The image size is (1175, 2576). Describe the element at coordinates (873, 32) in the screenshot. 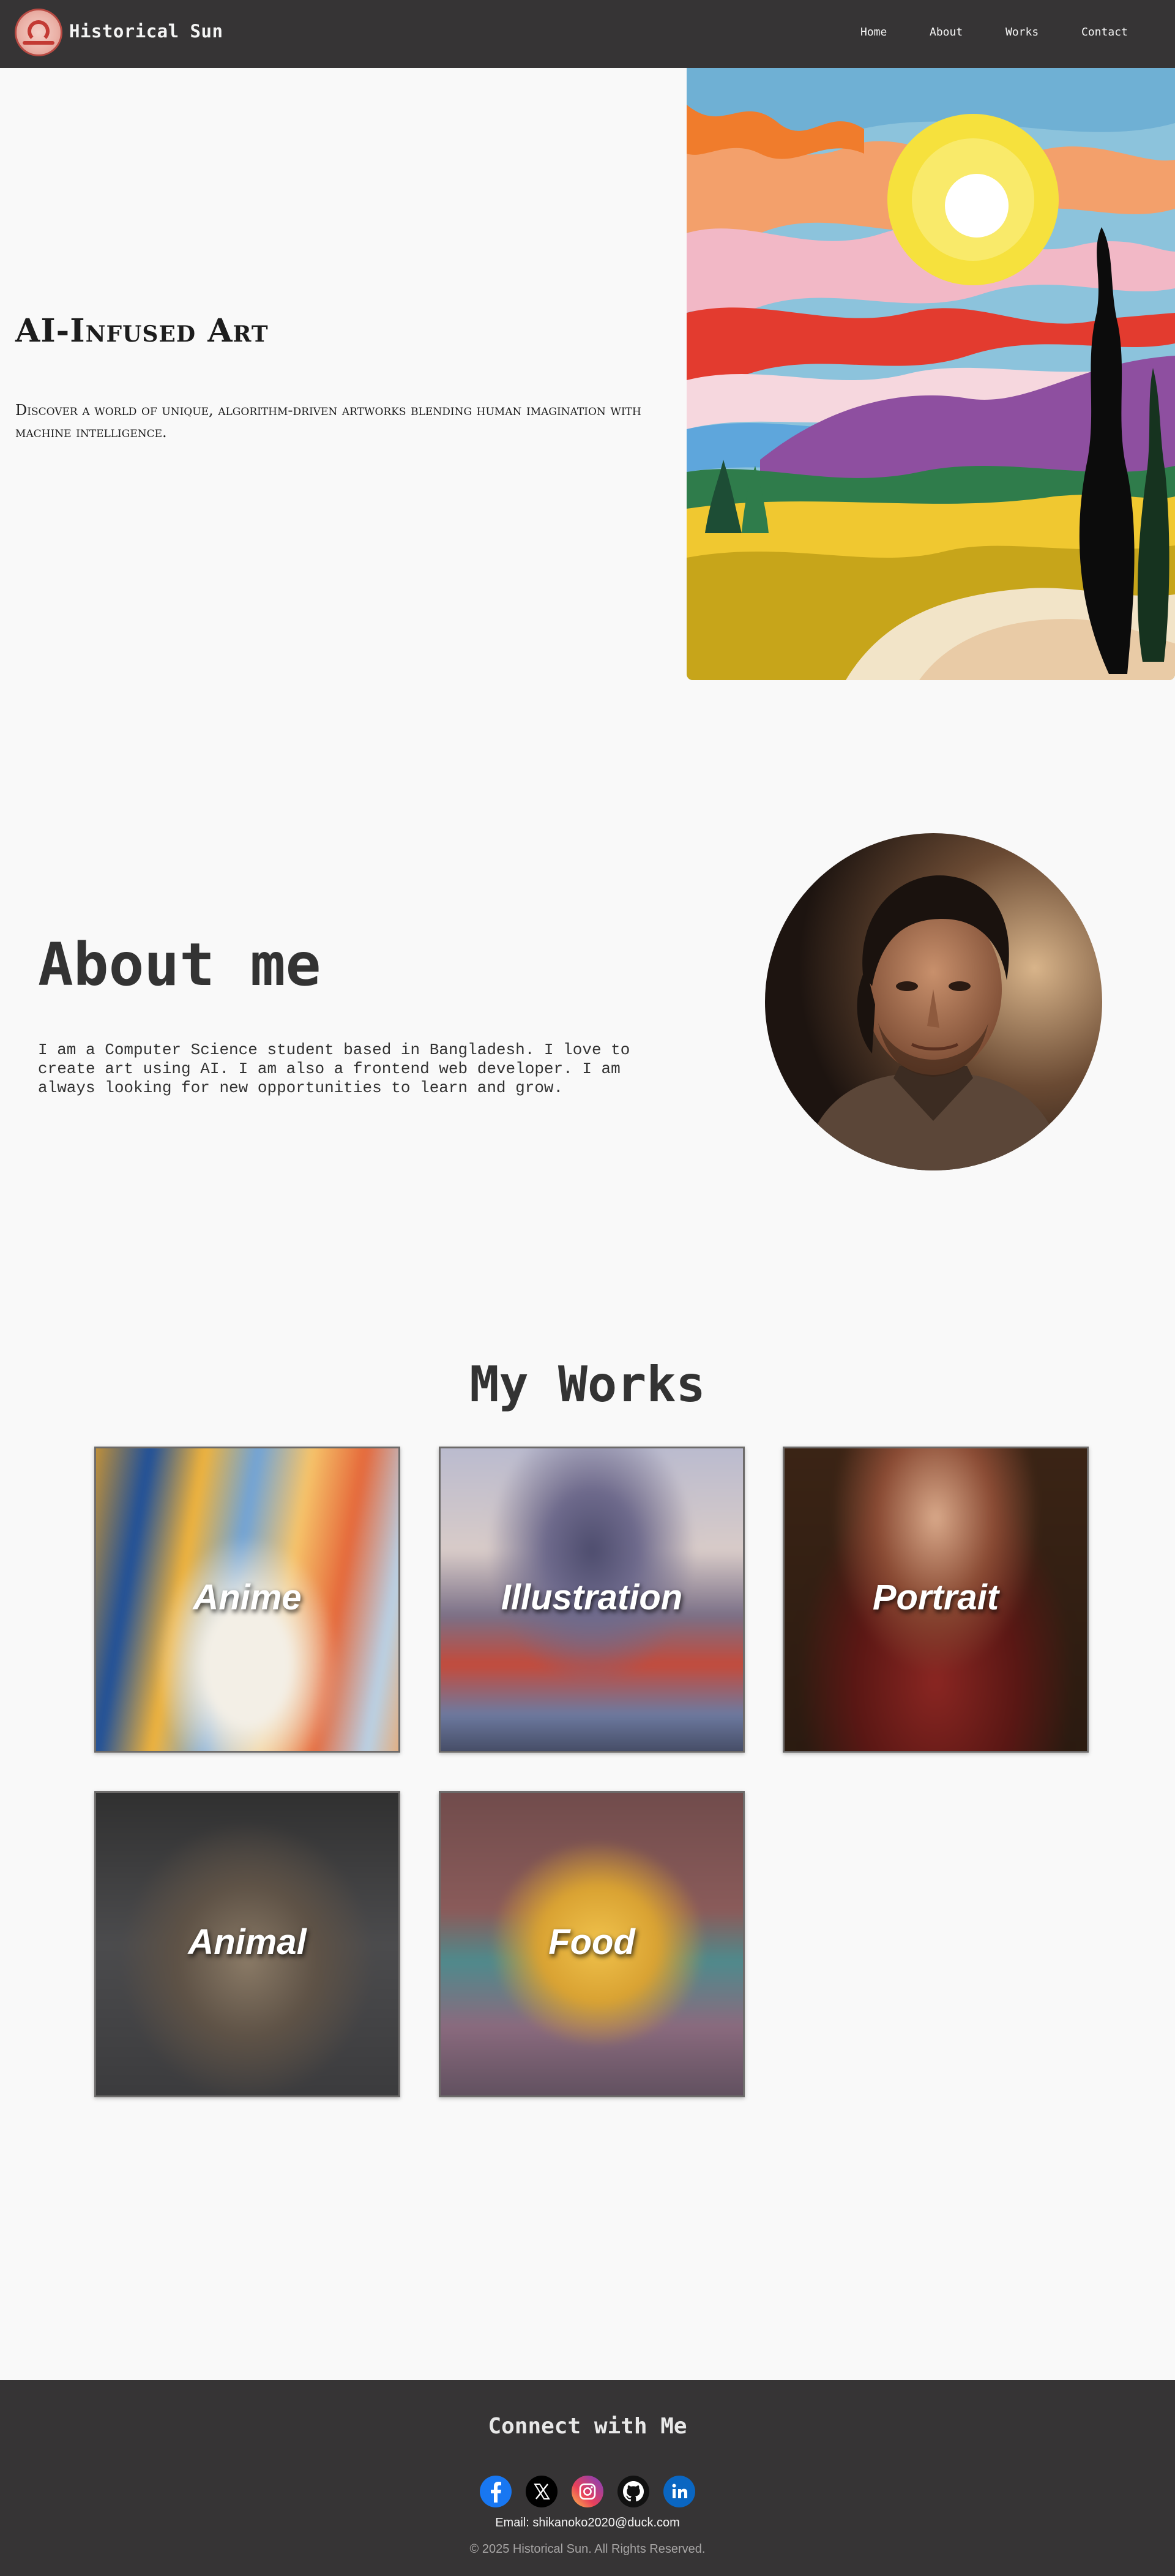

I see `nav-link-home: Home` at that location.